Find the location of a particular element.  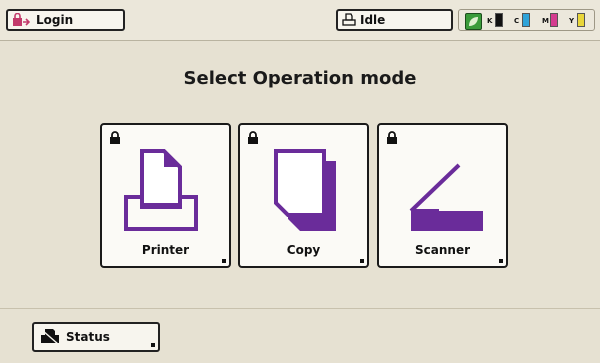

login-label: Login is located at coordinates (55, 20).